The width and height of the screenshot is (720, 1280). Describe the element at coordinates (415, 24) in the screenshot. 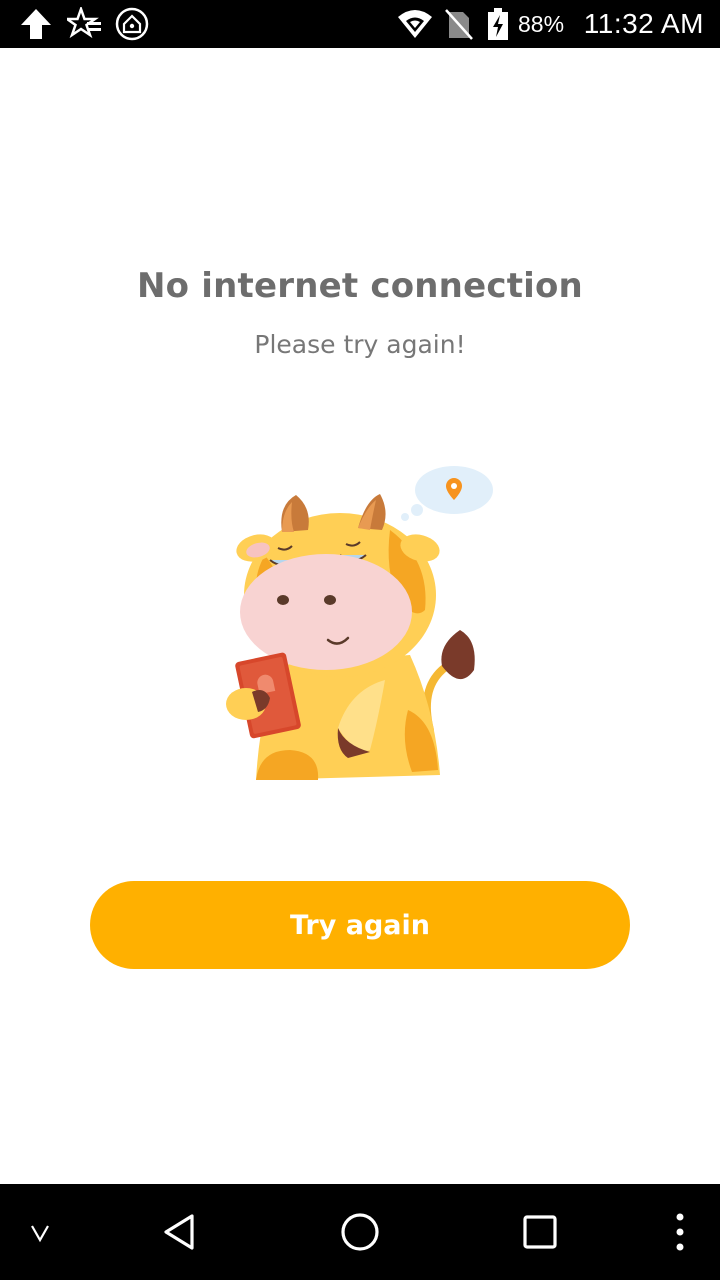

I see `wifi-icon` at that location.